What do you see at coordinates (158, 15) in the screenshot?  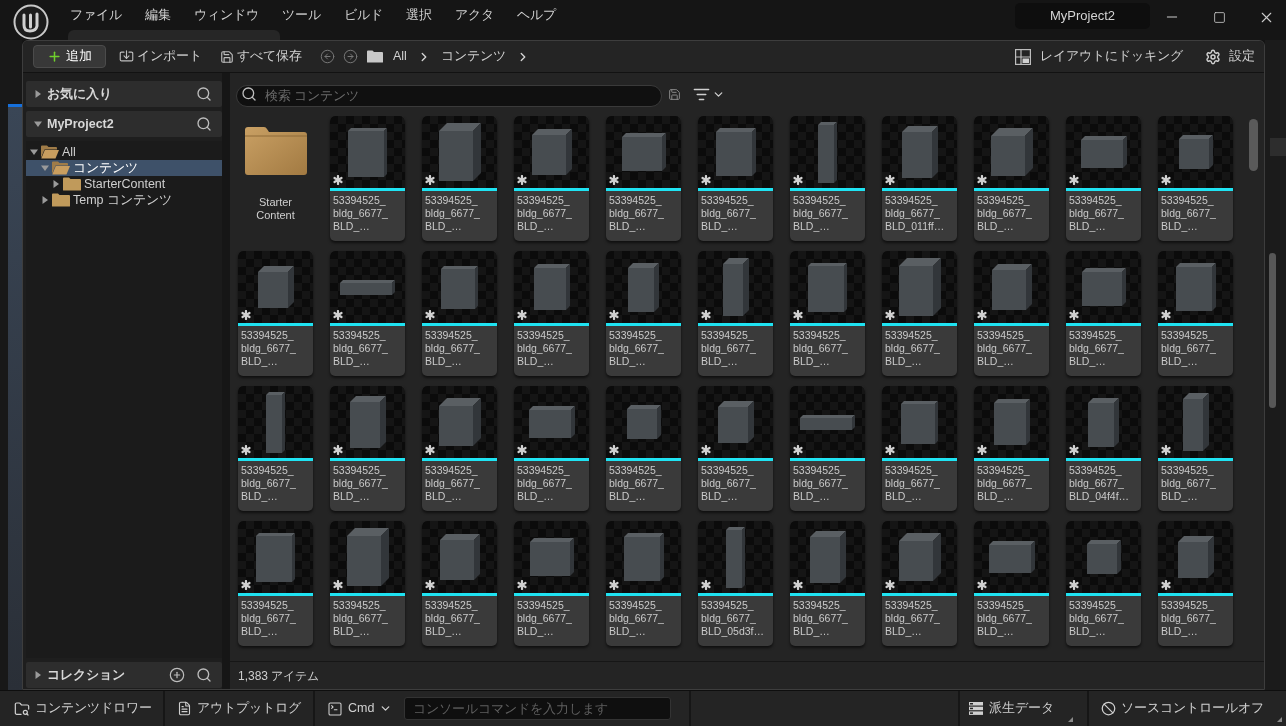 I see `menu-item: 編集` at bounding box center [158, 15].